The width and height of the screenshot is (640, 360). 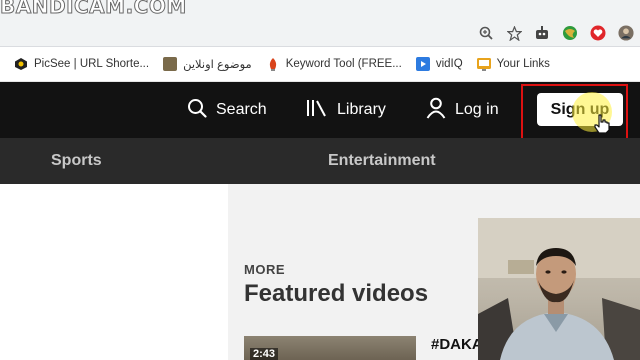 What do you see at coordinates (483, 64) in the screenshot?
I see `links-icon` at bounding box center [483, 64].